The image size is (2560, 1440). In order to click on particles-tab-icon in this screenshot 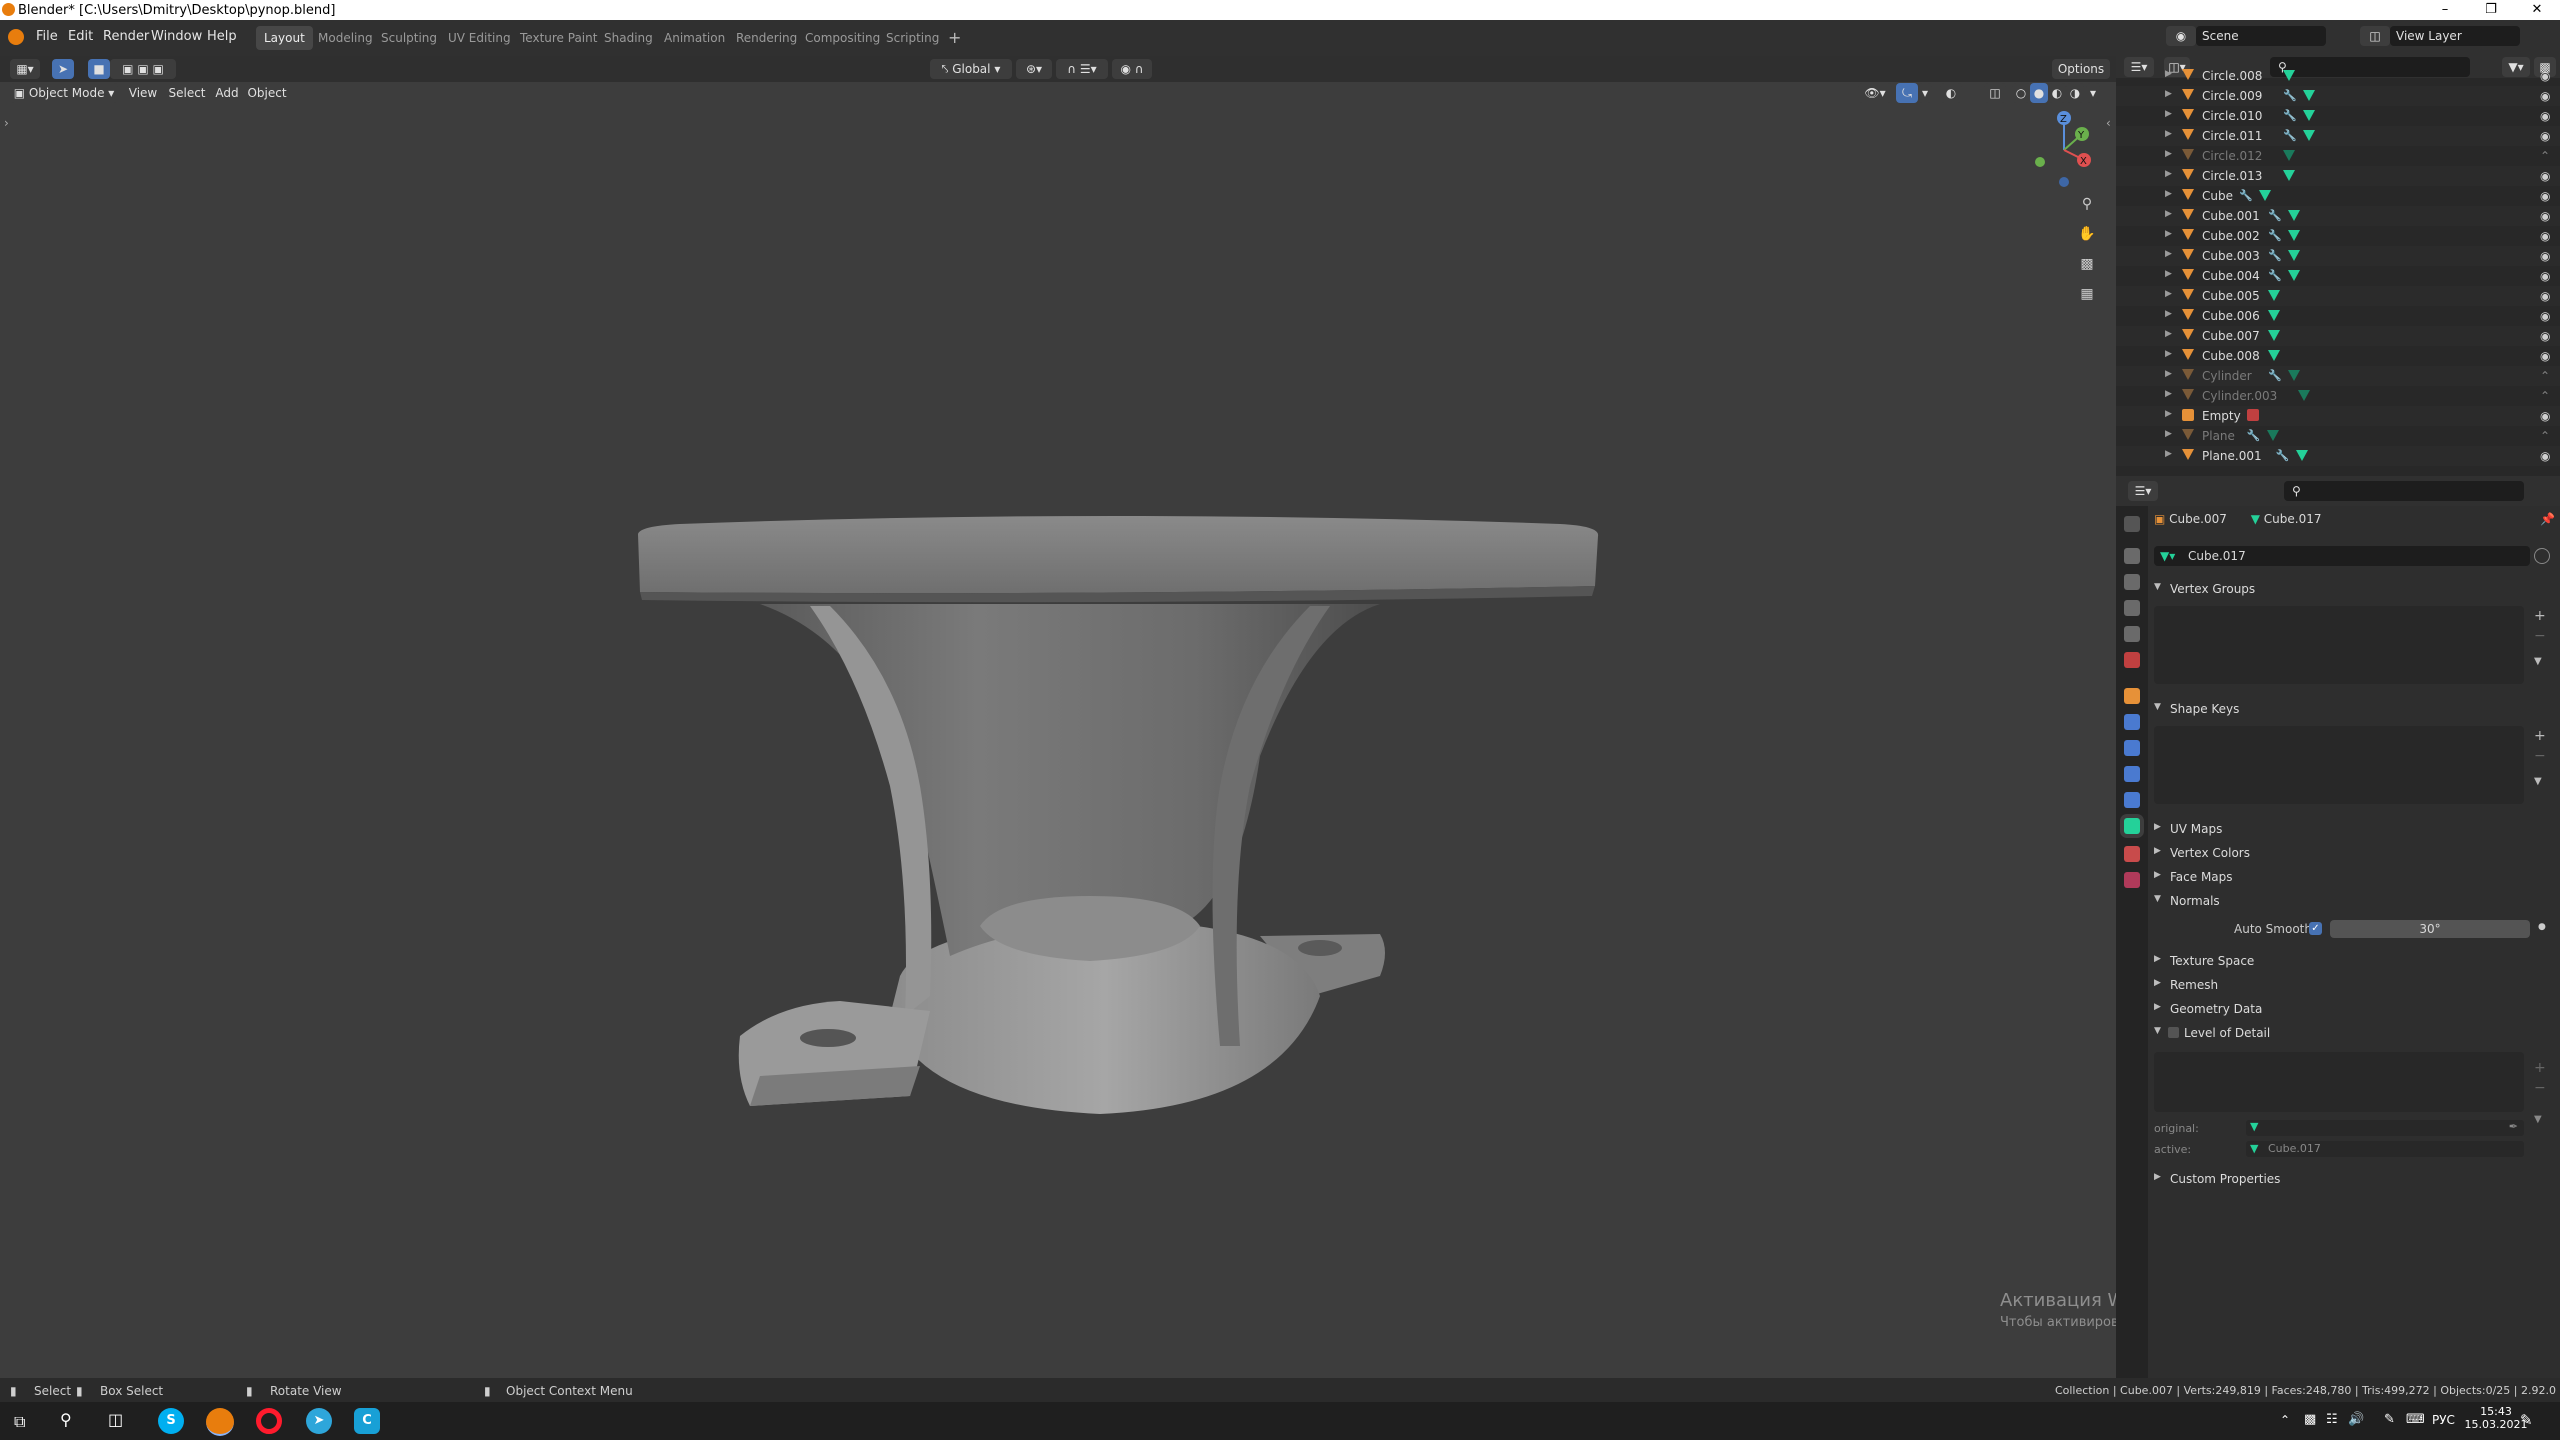, I will do `click(2132, 748)`.